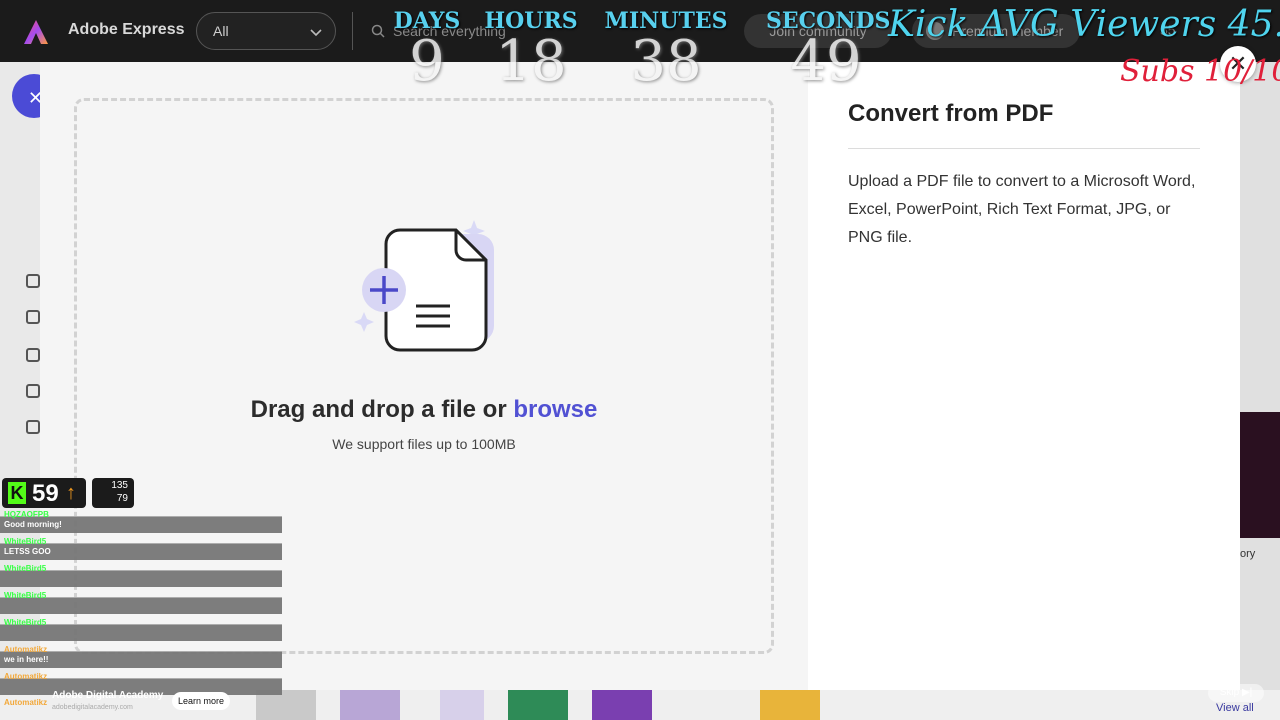 Image resolution: width=1280 pixels, height=720 pixels. What do you see at coordinates (1084, 24) in the screenshot?
I see `viewer-count-overlay: Kick AVG Viewers 45.29` at bounding box center [1084, 24].